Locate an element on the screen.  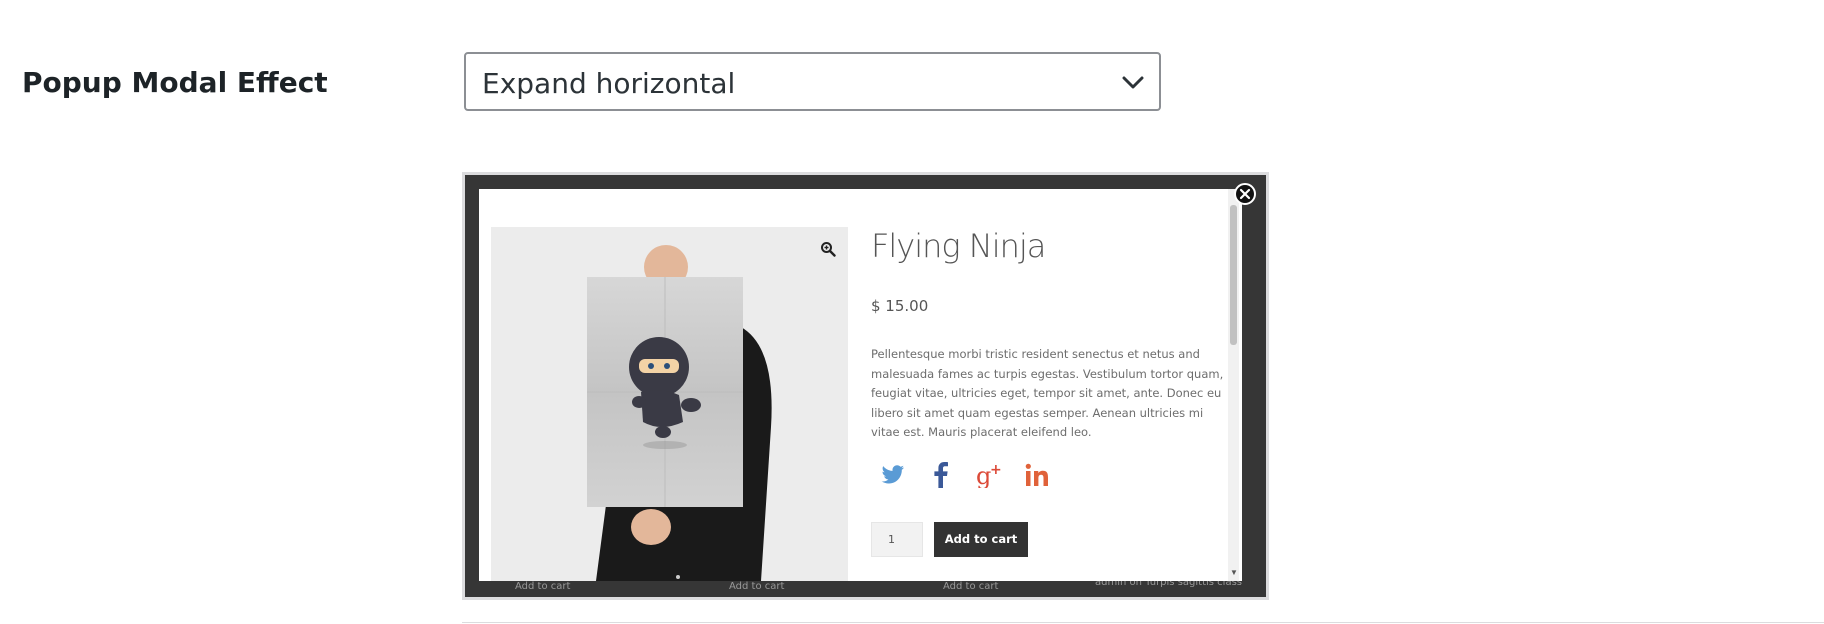
product-image is located at coordinates (669, 404).